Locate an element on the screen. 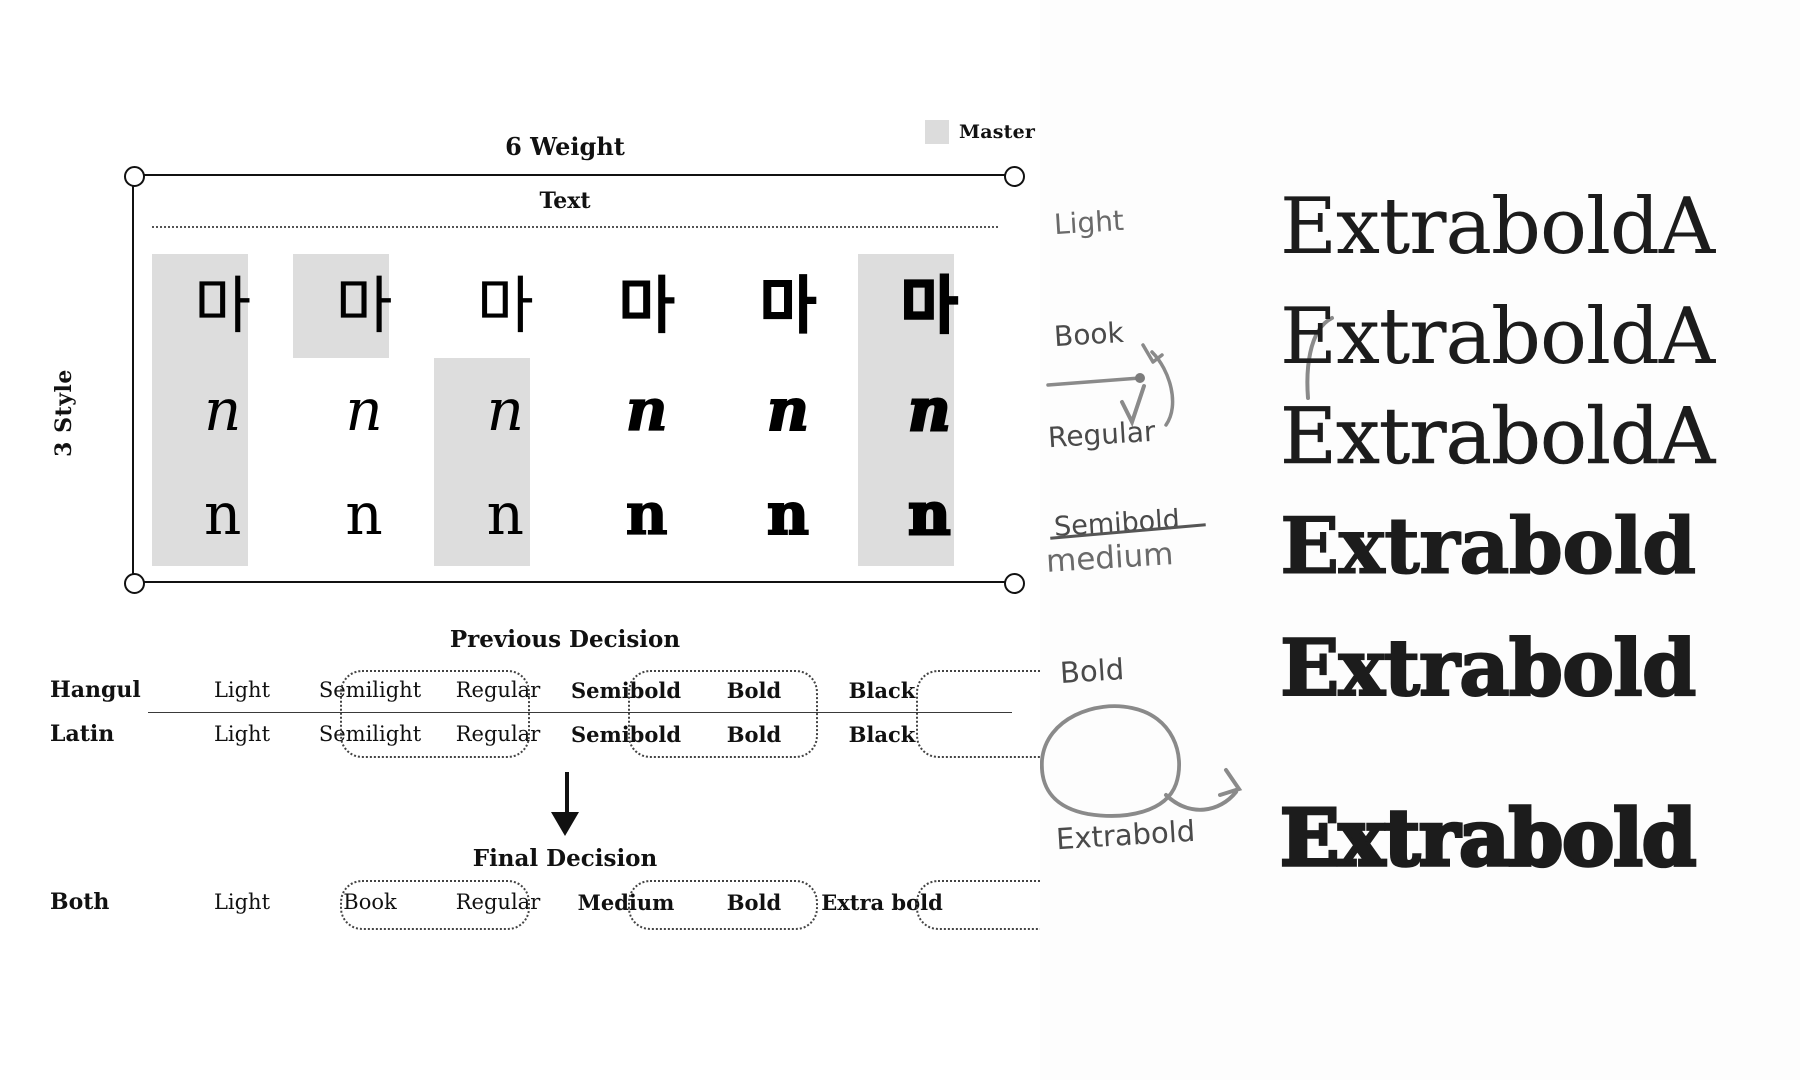  style-axis-label: 3 Style is located at coordinates (64, 413).